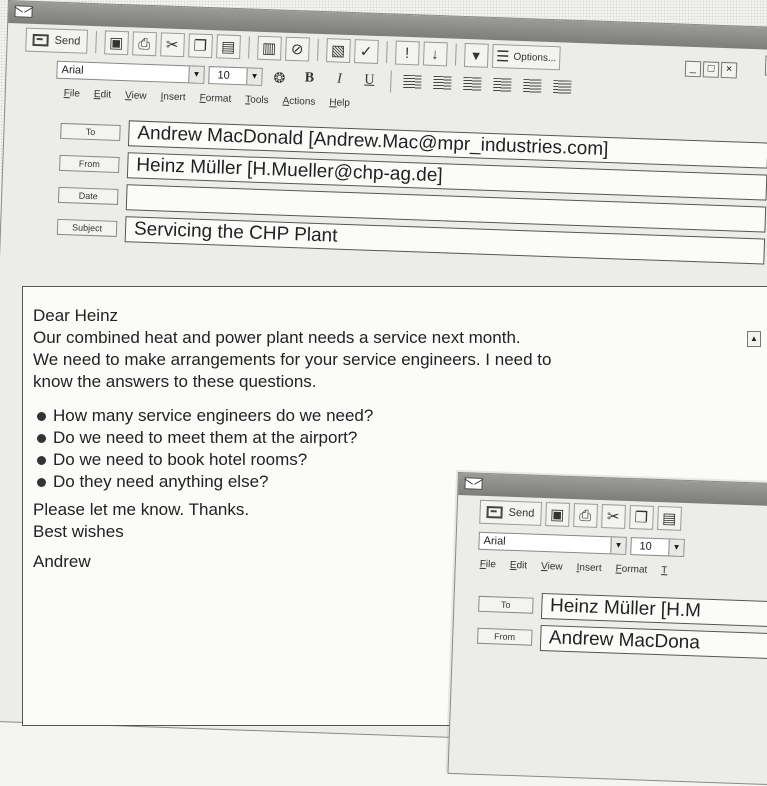 The width and height of the screenshot is (767, 786). What do you see at coordinates (400, 438) in the screenshot?
I see `list-item: Do we need to meet them at the airport?` at bounding box center [400, 438].